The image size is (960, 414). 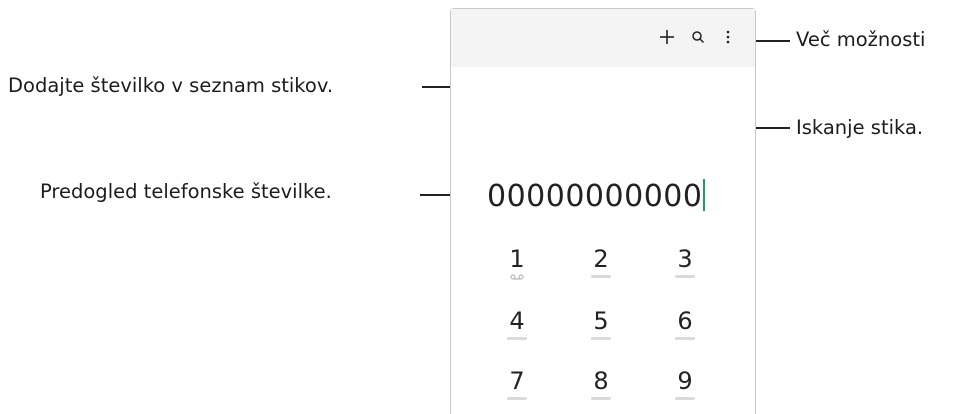 What do you see at coordinates (517, 277) in the screenshot?
I see `voicemail-icon` at bounding box center [517, 277].